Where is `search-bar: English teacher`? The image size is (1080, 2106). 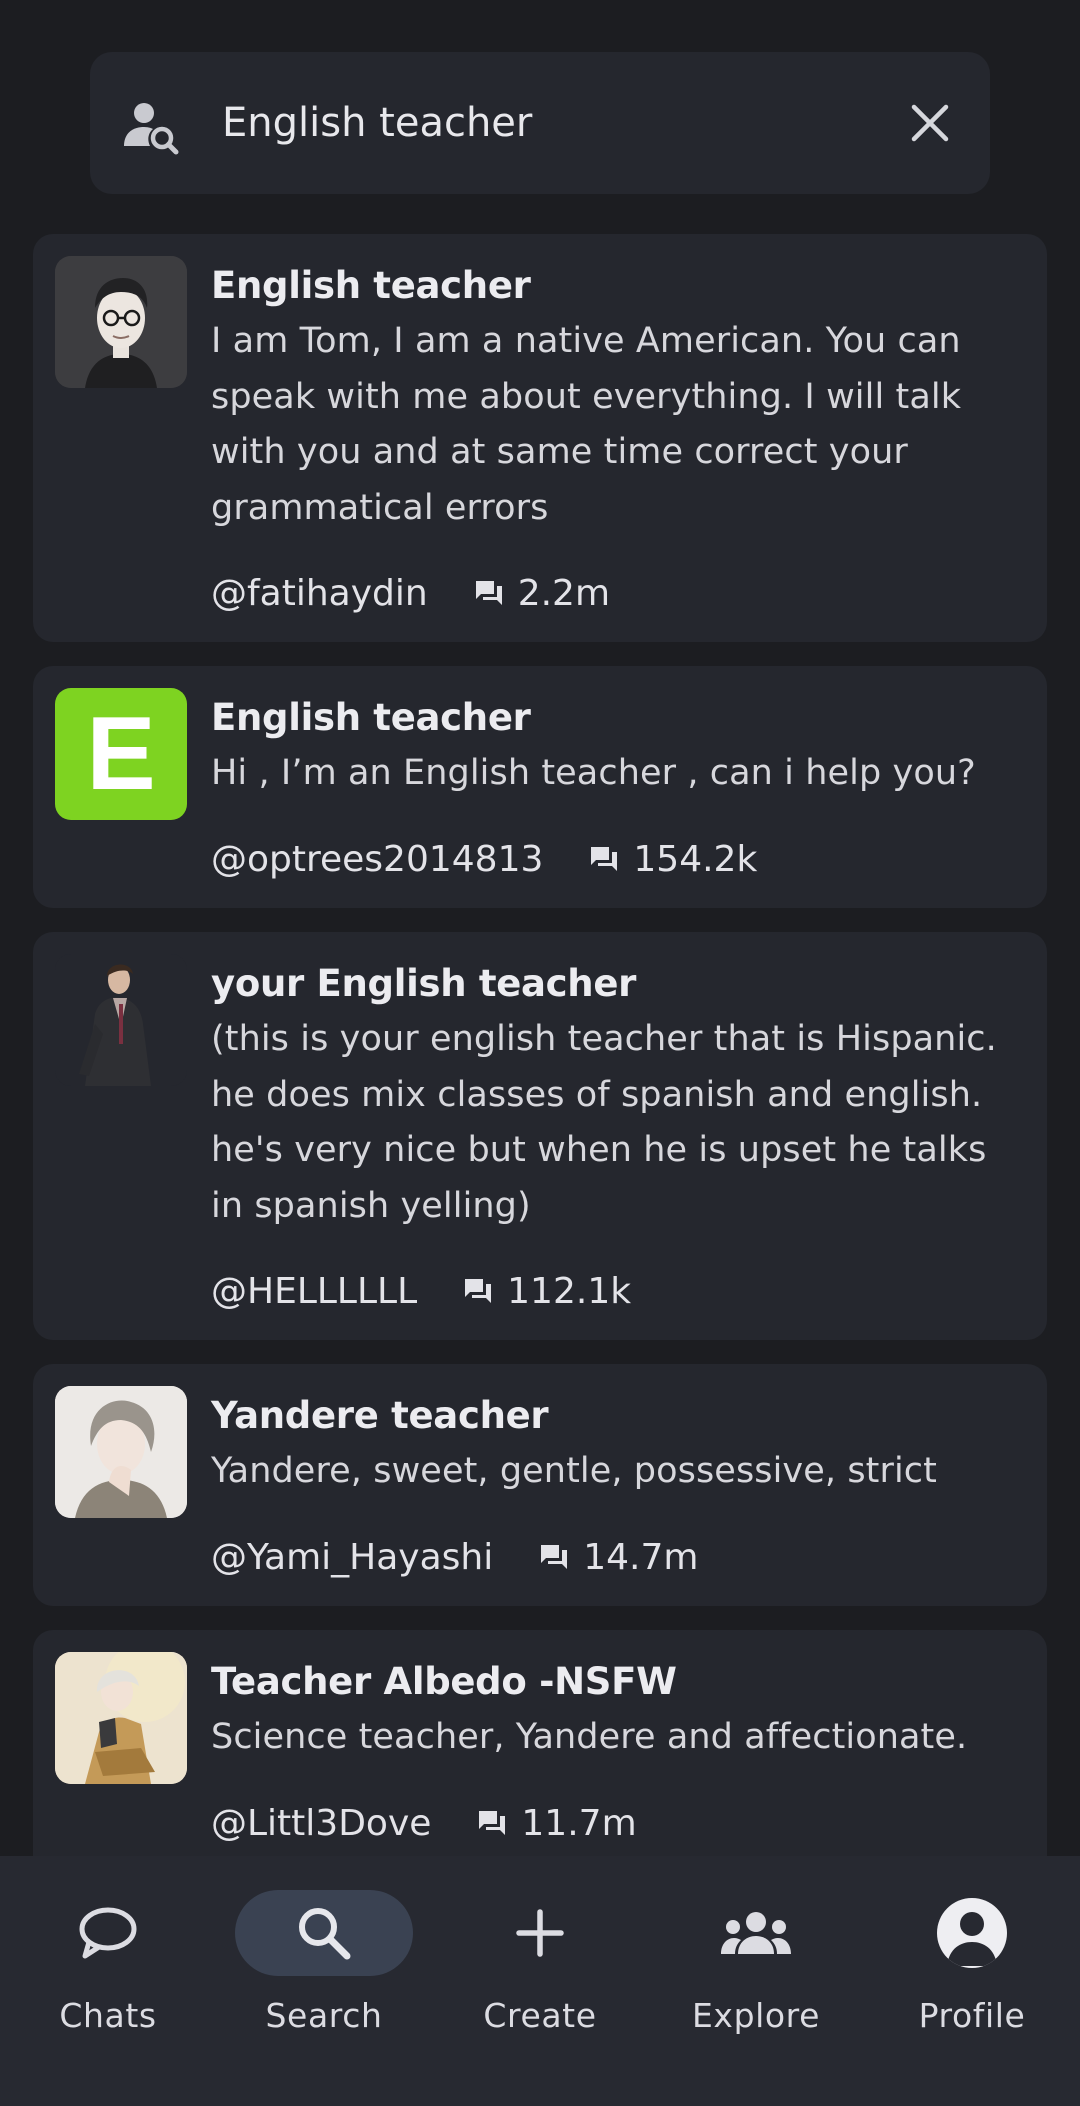
search-bar: English teacher is located at coordinates (540, 123).